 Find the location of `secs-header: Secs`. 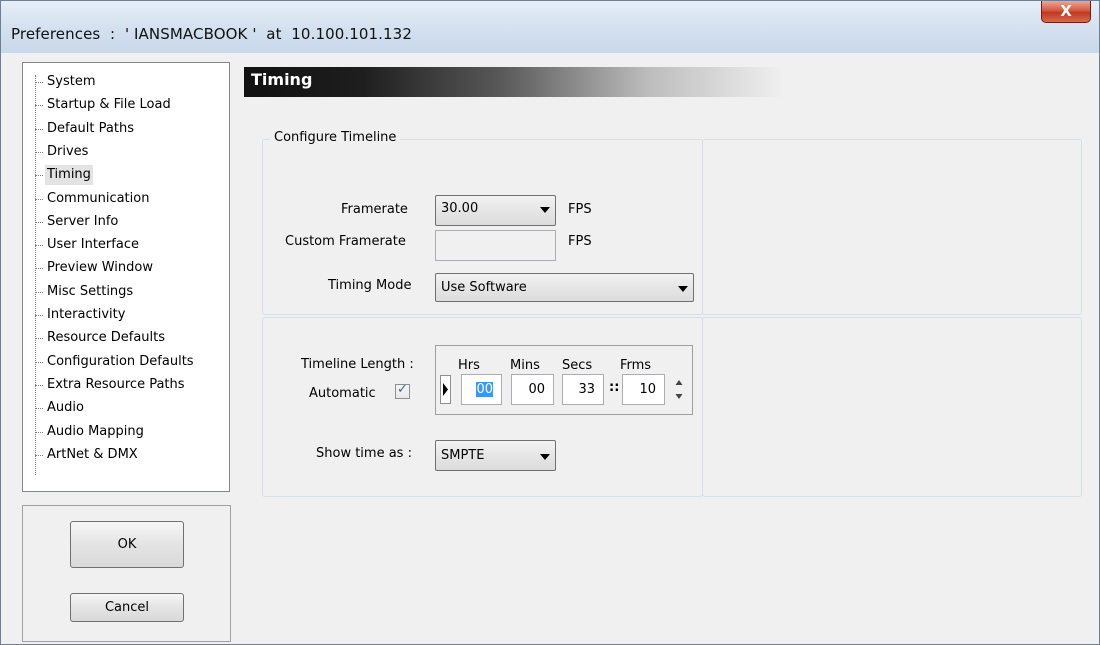

secs-header: Secs is located at coordinates (577, 365).